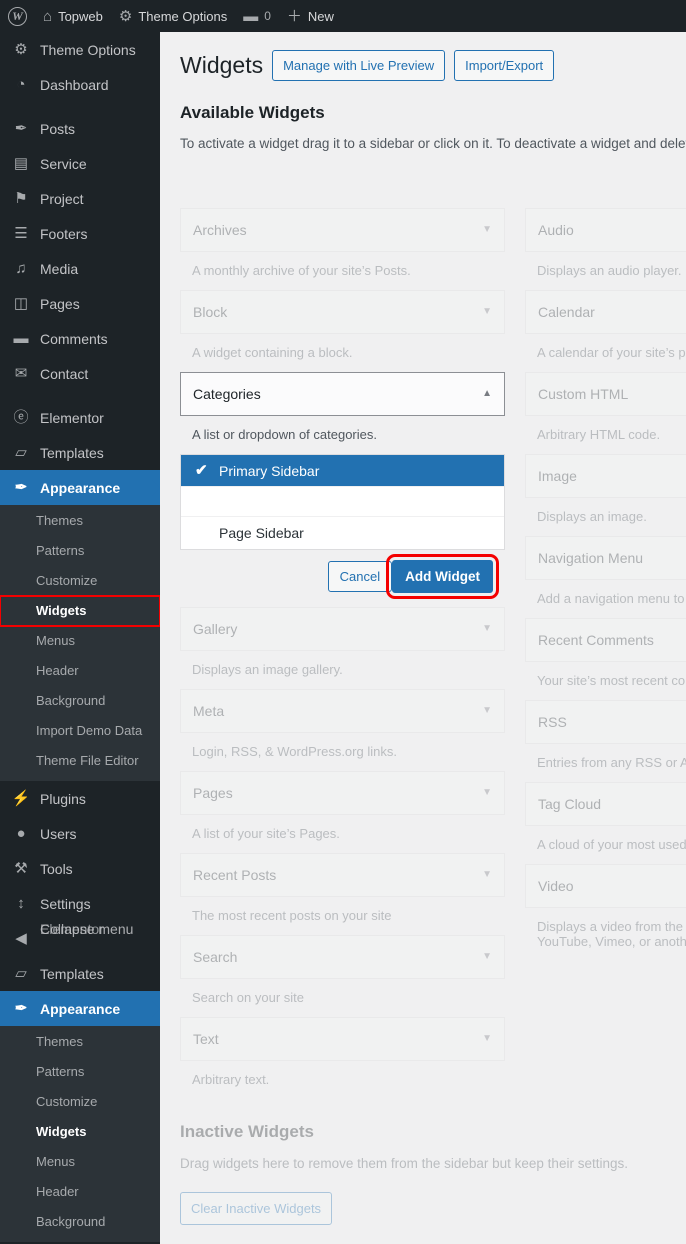 The width and height of the screenshot is (686, 1244). What do you see at coordinates (173, 16) in the screenshot?
I see `theme-options-menu: ⚙ Theme Options` at bounding box center [173, 16].